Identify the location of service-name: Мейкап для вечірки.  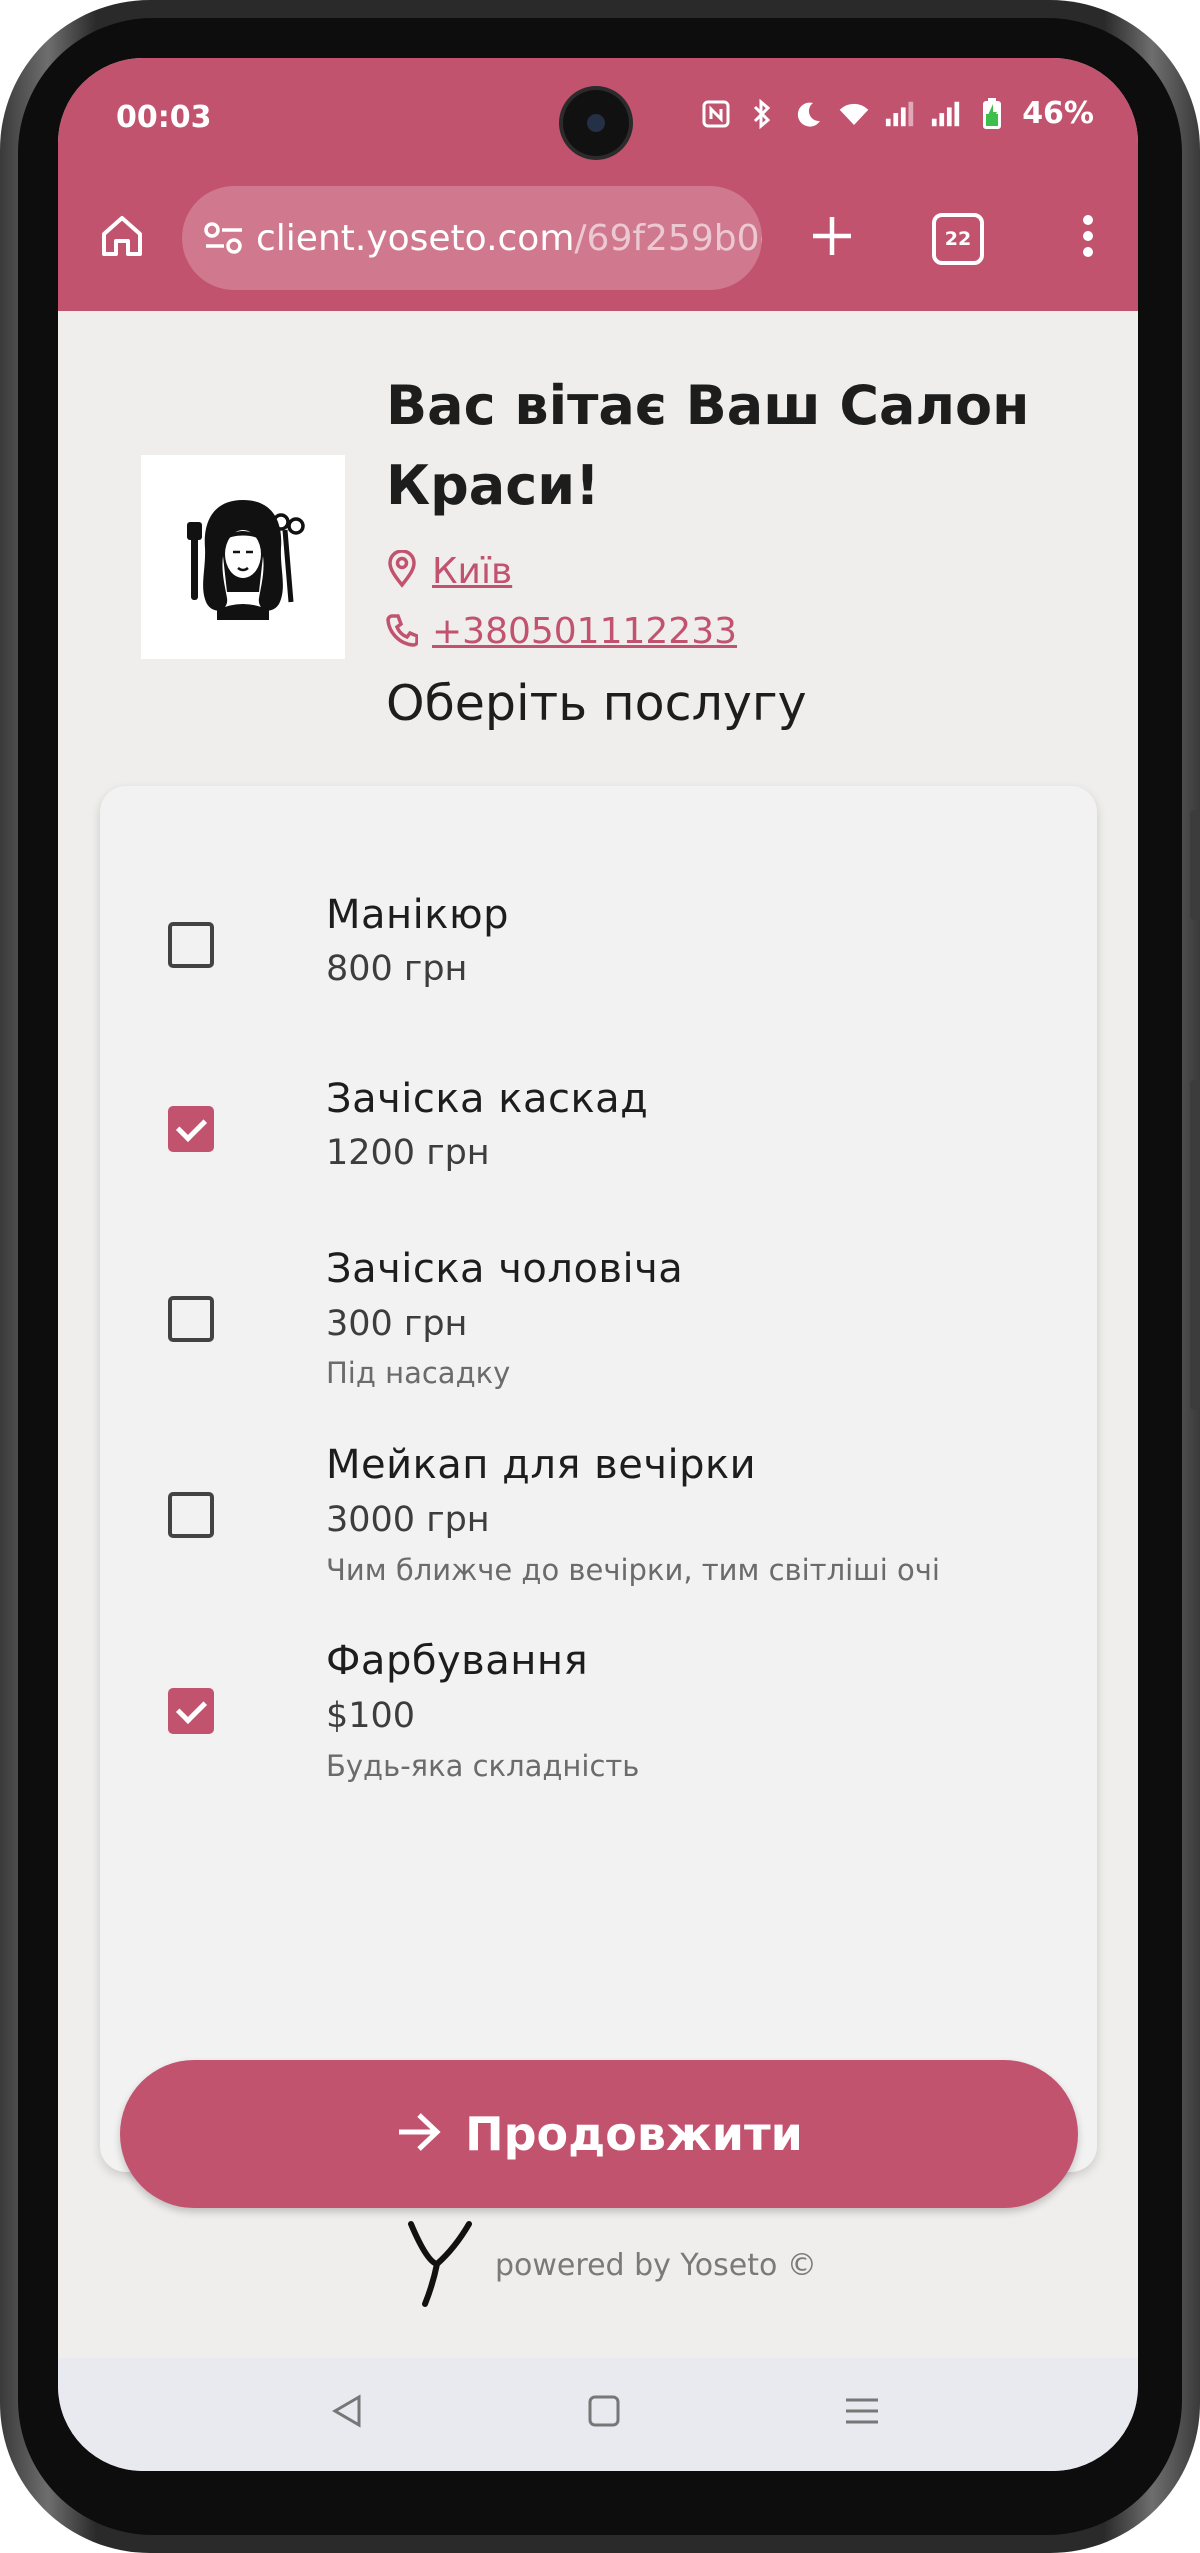
(541, 1465).